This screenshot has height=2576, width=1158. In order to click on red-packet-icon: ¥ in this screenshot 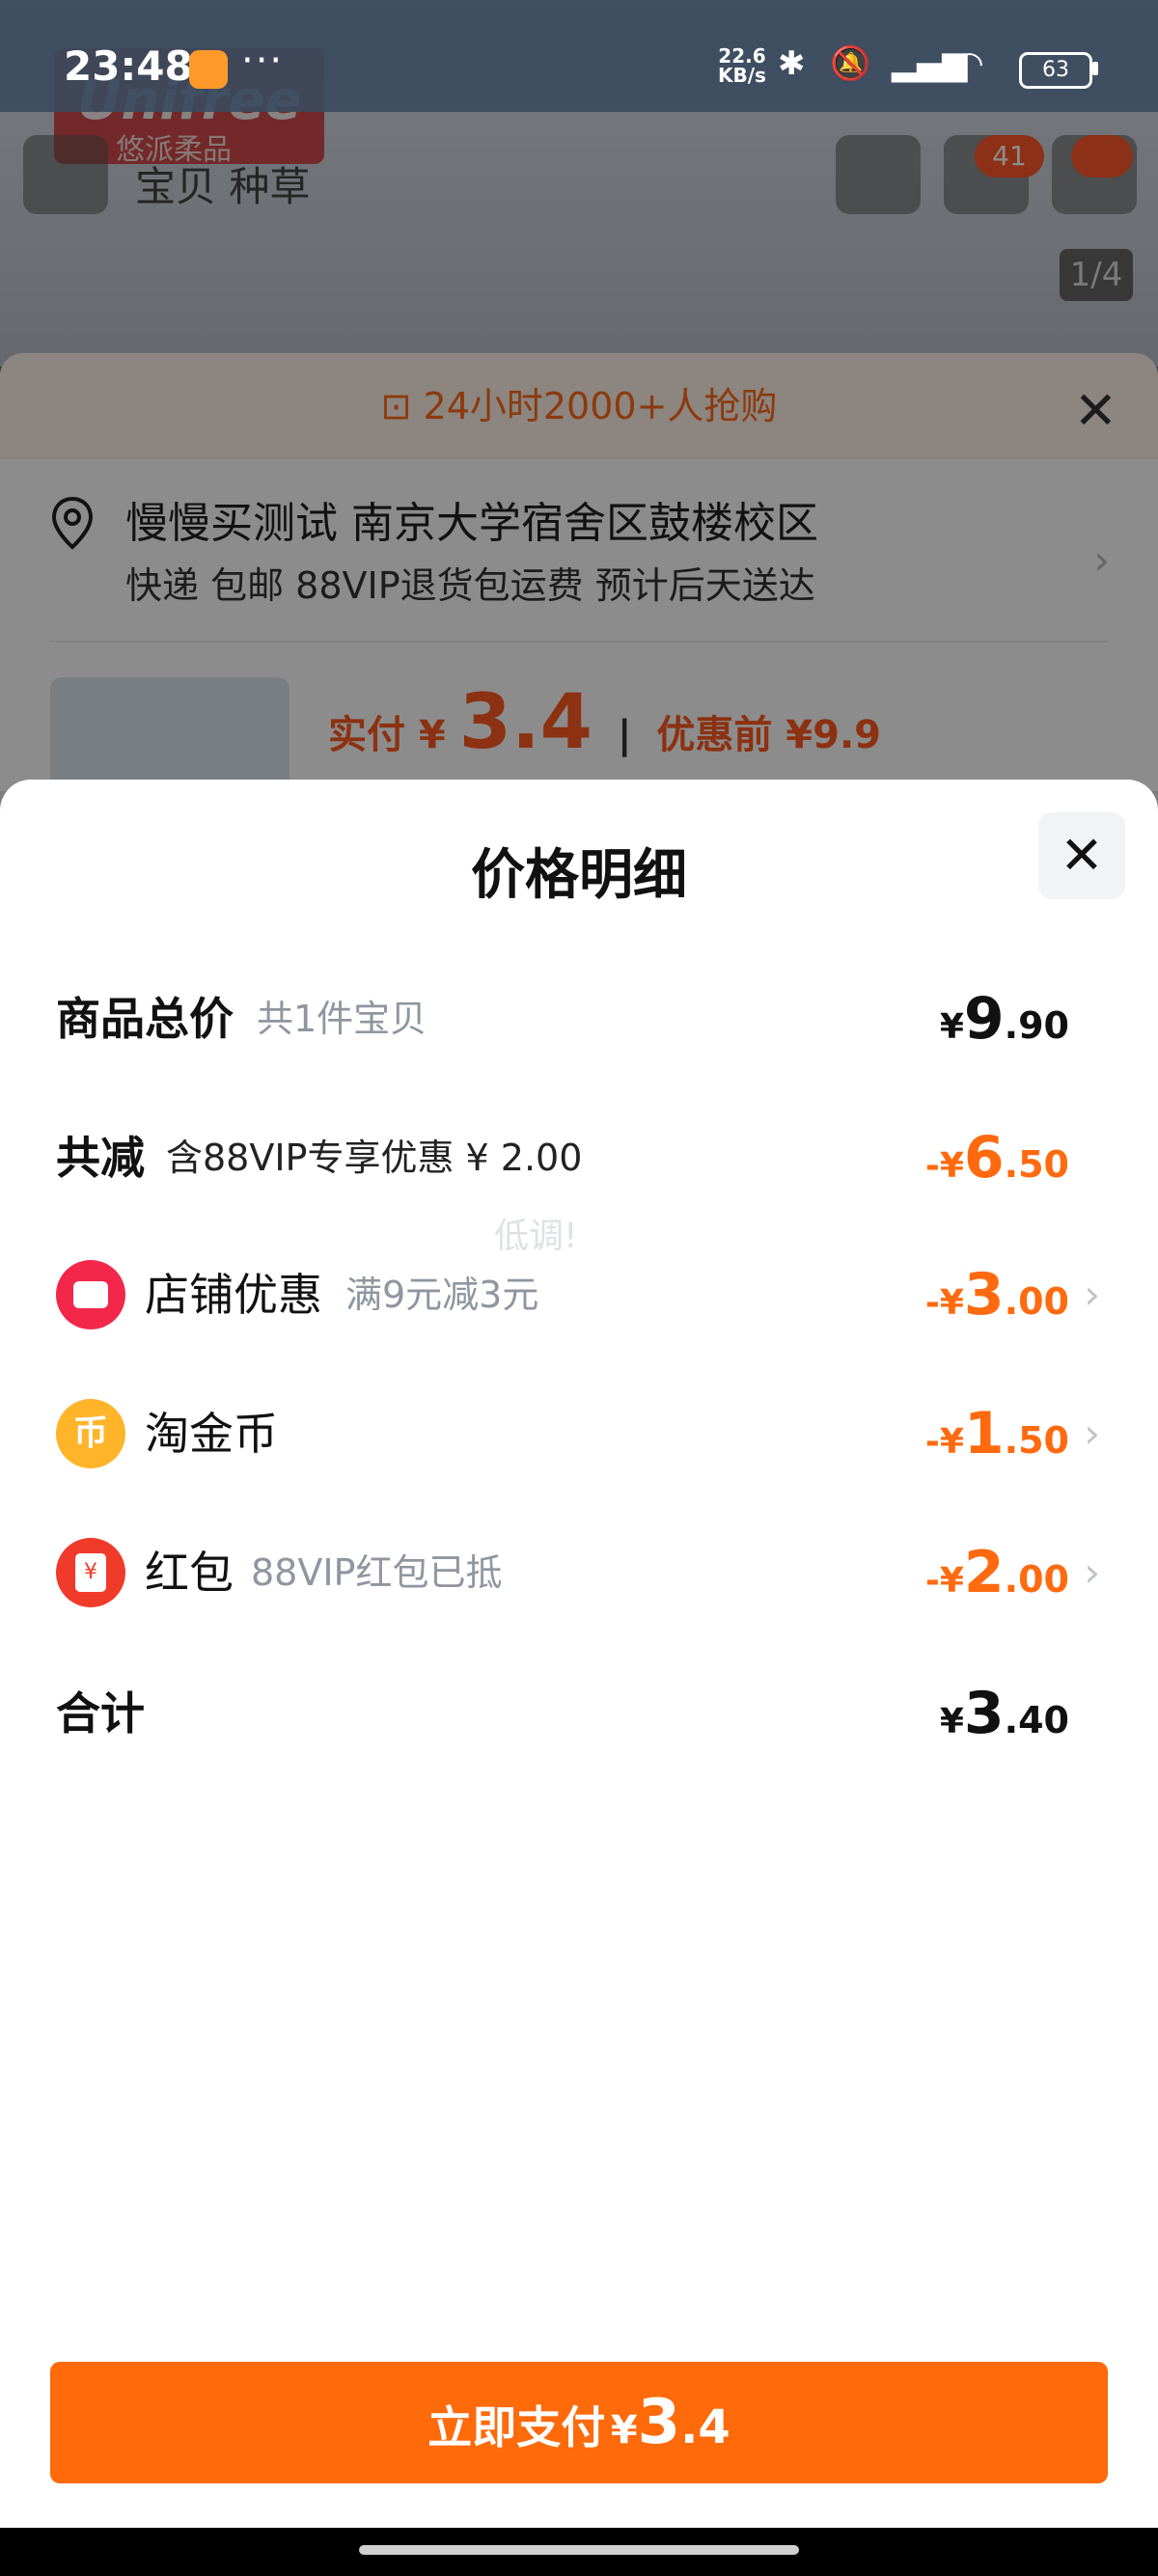, I will do `click(90, 1573)`.